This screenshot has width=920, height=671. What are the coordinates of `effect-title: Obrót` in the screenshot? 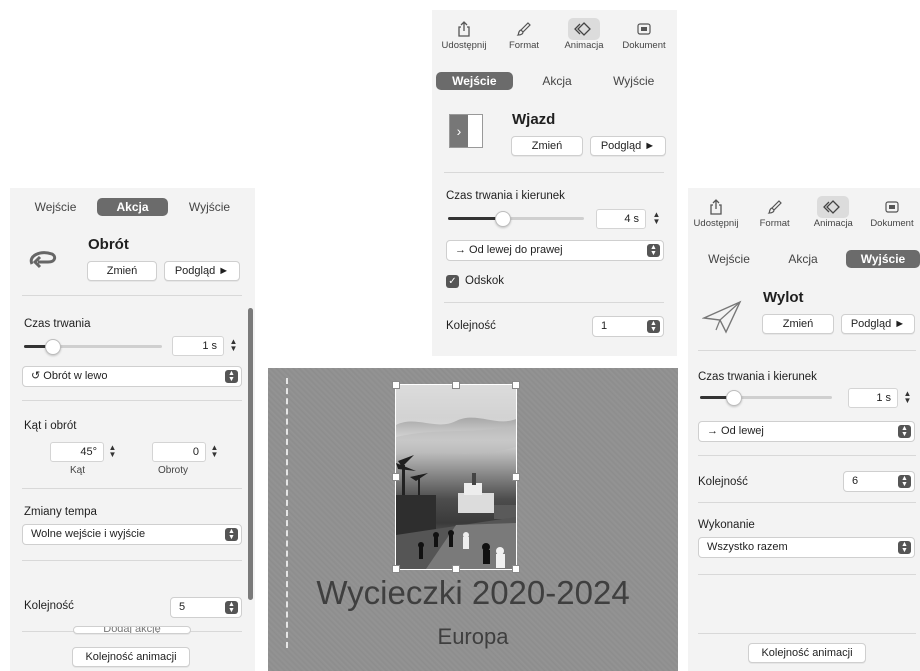 It's located at (108, 244).